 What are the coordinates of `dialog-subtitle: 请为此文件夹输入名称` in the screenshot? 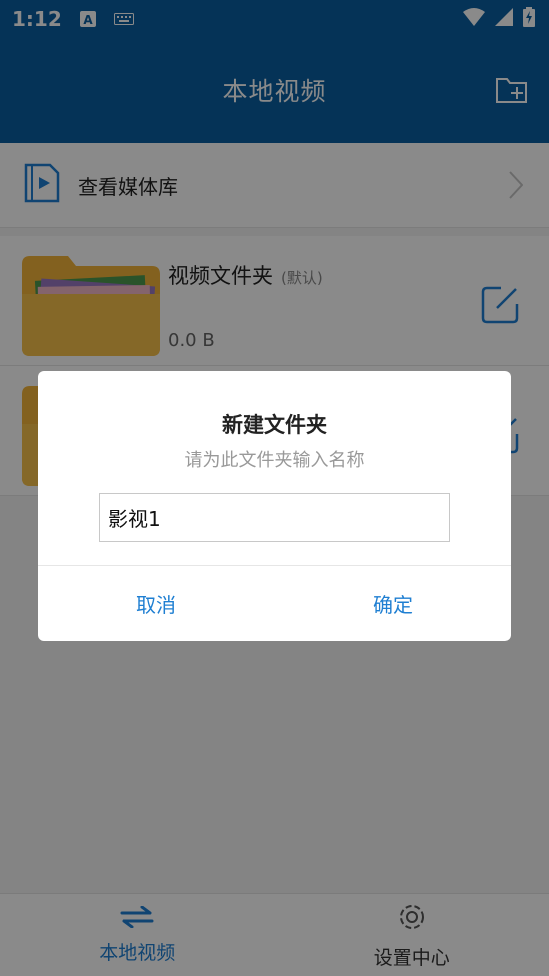 It's located at (274, 460).